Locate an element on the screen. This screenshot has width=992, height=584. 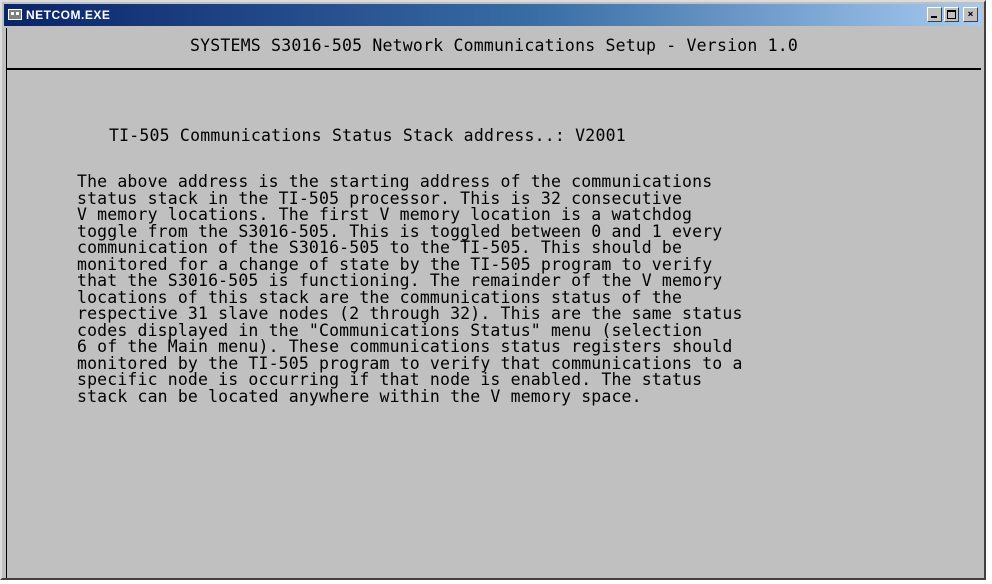
header-divider is located at coordinates (494, 69).